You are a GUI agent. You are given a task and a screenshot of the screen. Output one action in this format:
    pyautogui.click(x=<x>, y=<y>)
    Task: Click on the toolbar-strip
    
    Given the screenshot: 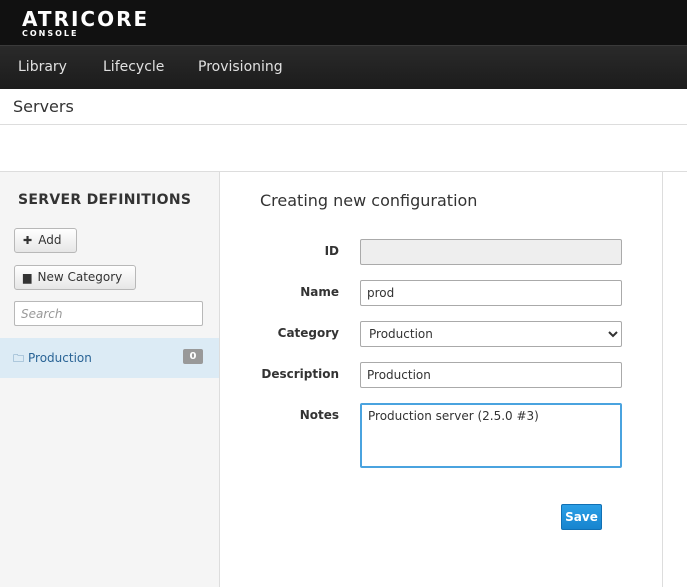 What is the action you would take?
    pyautogui.click(x=343, y=148)
    